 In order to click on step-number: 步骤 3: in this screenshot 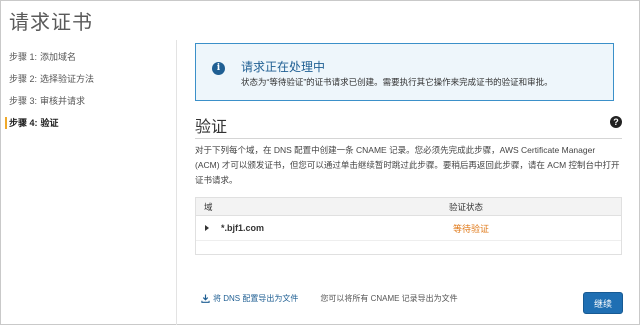, I will do `click(23, 101)`.